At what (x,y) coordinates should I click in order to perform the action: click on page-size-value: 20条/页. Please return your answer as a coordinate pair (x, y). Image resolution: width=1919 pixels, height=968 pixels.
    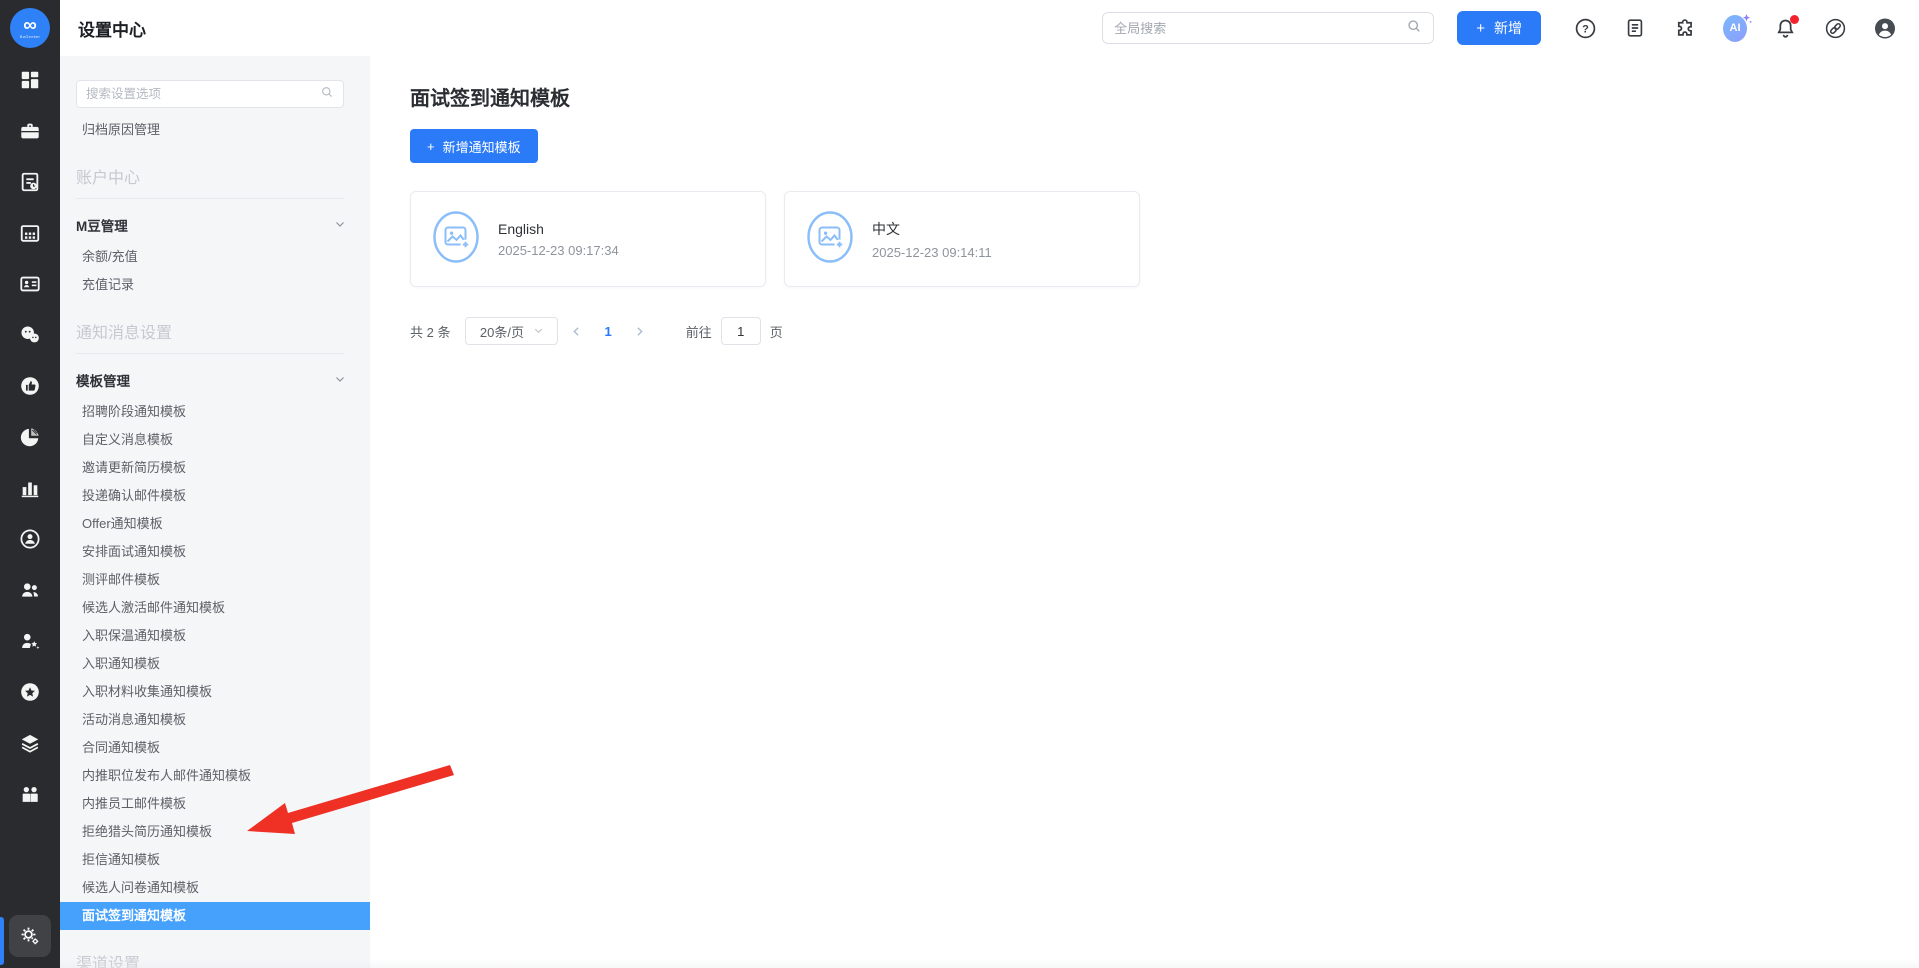
    Looking at the image, I should click on (501, 332).